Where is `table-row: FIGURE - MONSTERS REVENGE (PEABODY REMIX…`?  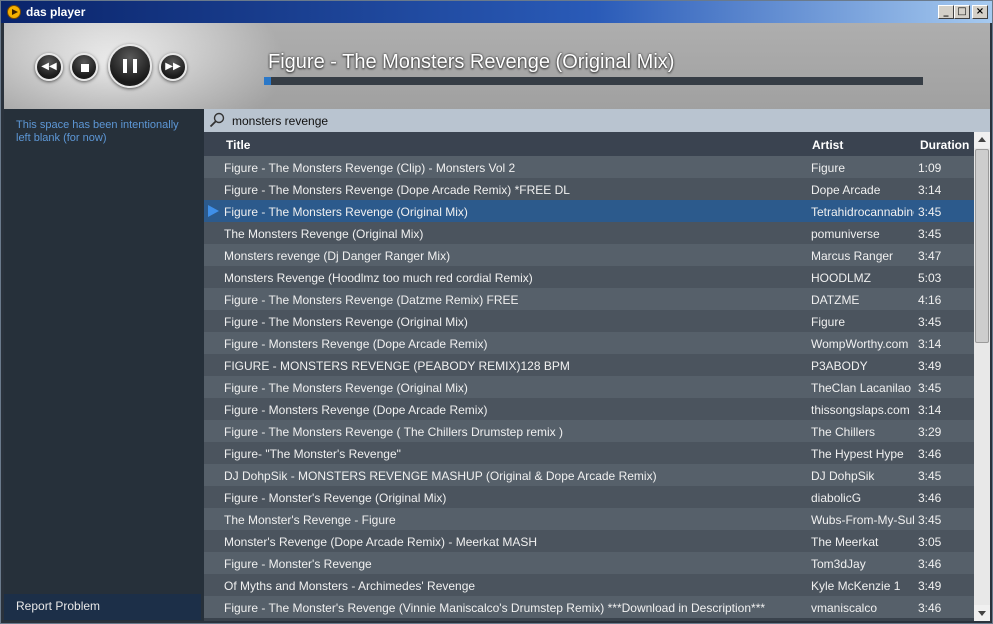 table-row: FIGURE - MONSTERS REVENGE (PEABODY REMIX… is located at coordinates (589, 365).